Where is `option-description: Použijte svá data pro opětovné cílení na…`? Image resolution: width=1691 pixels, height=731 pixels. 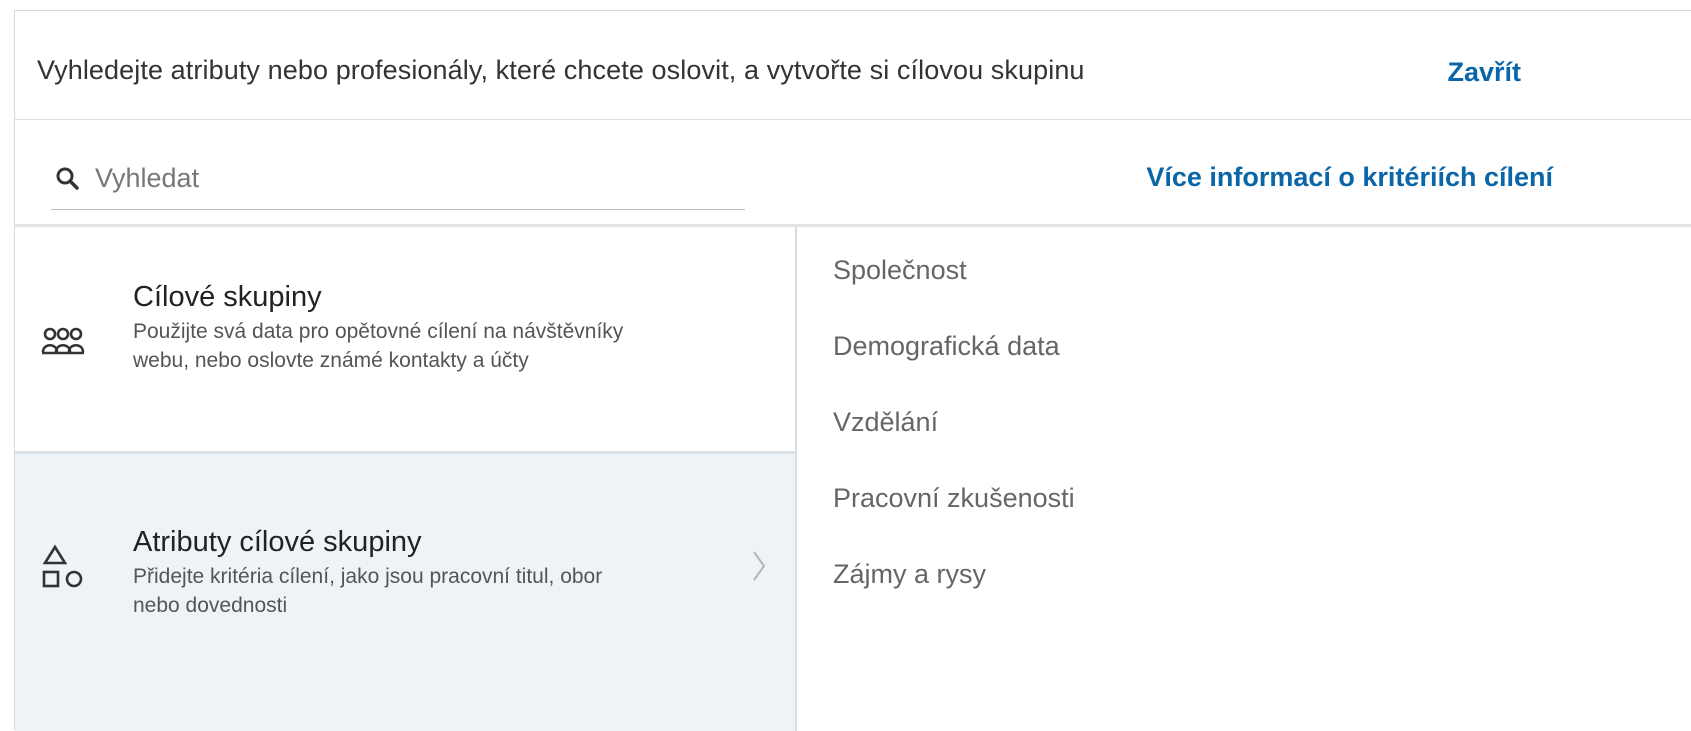
option-description: Použijte svá data pro opětovné cílení na… is located at coordinates (378, 346).